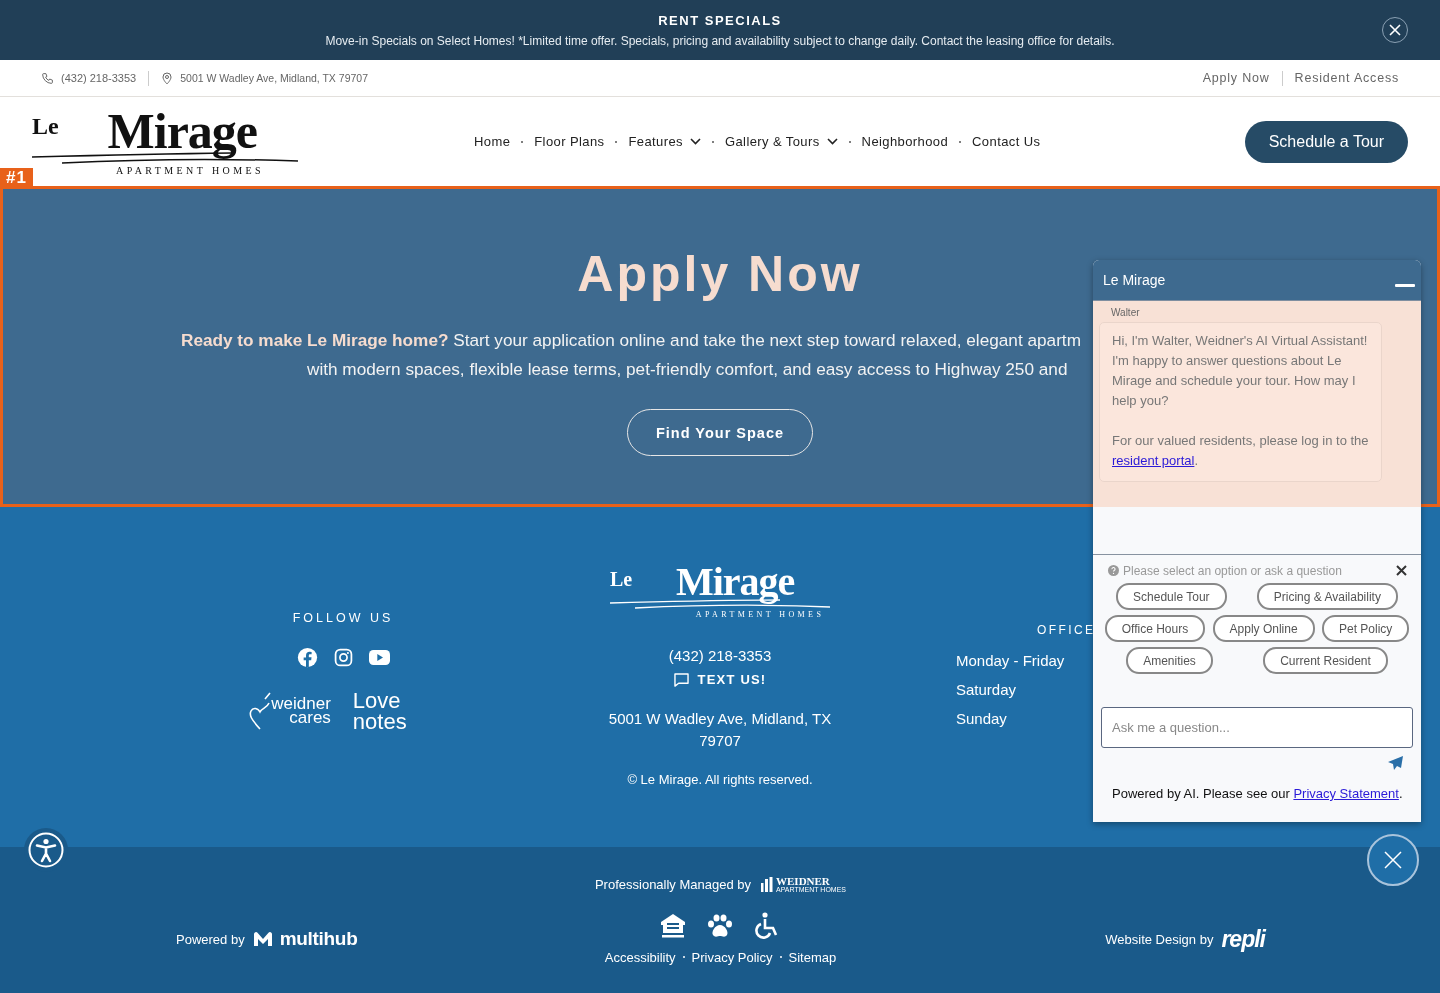 The height and width of the screenshot is (993, 1440). I want to click on nav-link: Floor Plans, so click(569, 141).